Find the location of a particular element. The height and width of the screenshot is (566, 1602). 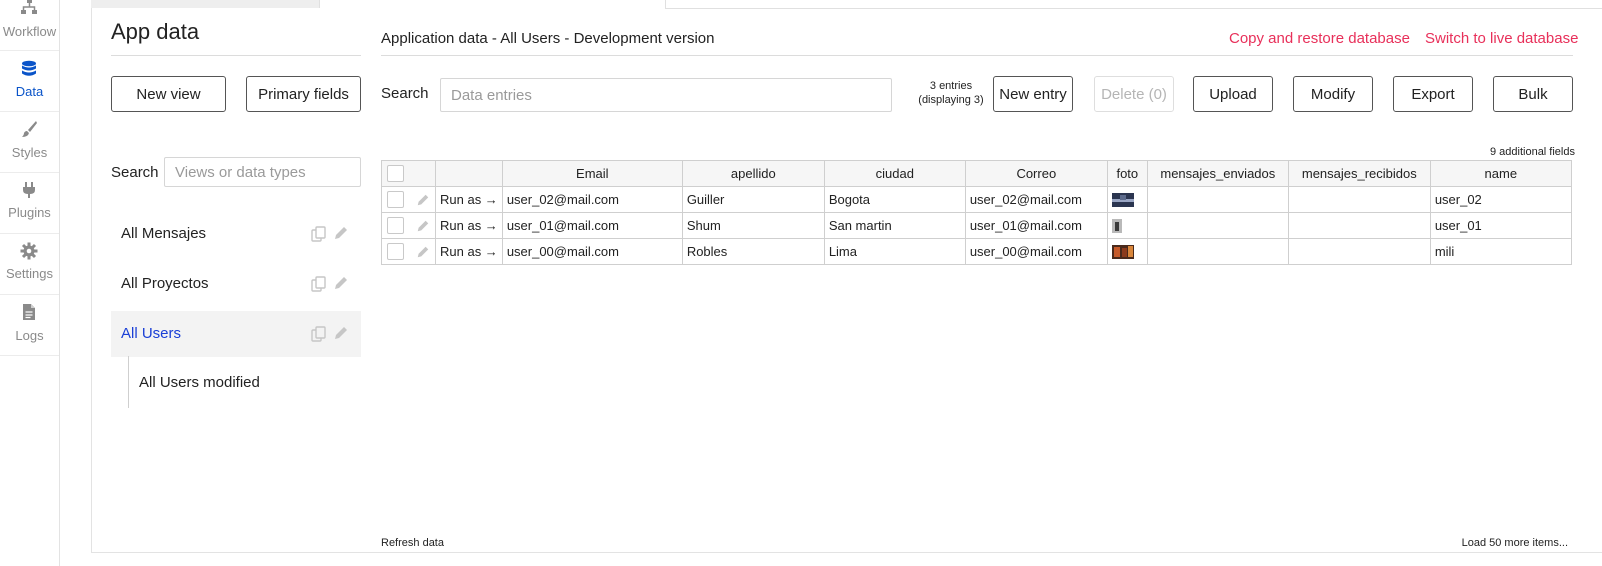

document-icon is located at coordinates (29, 312).